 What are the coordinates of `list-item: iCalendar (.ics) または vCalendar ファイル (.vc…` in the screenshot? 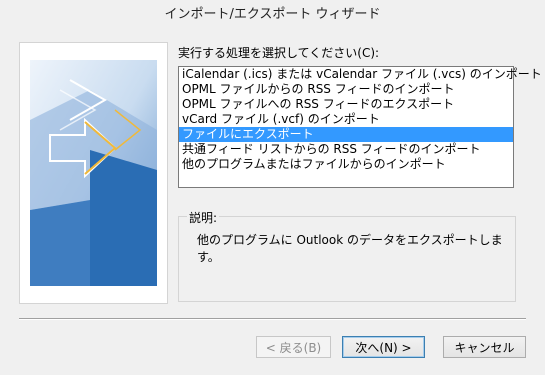 It's located at (360, 74).